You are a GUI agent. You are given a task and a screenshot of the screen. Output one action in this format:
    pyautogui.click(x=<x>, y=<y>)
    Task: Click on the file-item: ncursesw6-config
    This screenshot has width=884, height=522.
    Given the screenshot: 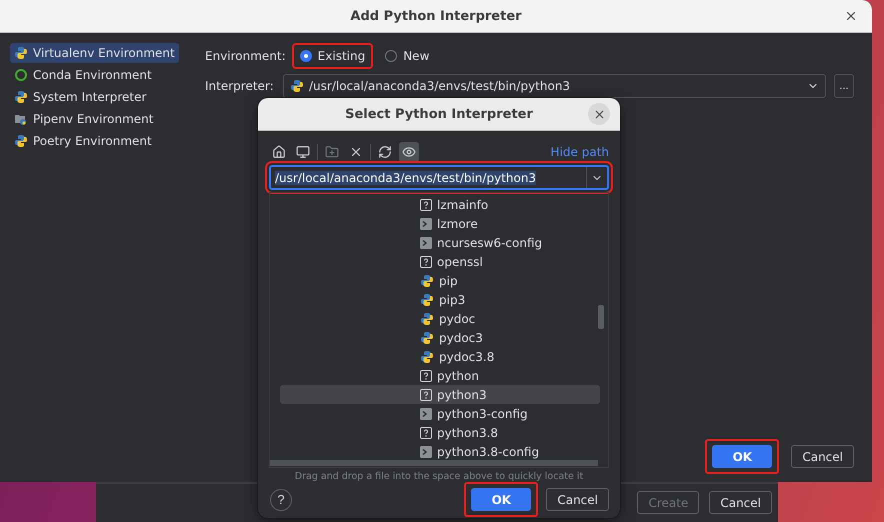 What is the action you would take?
    pyautogui.click(x=440, y=242)
    